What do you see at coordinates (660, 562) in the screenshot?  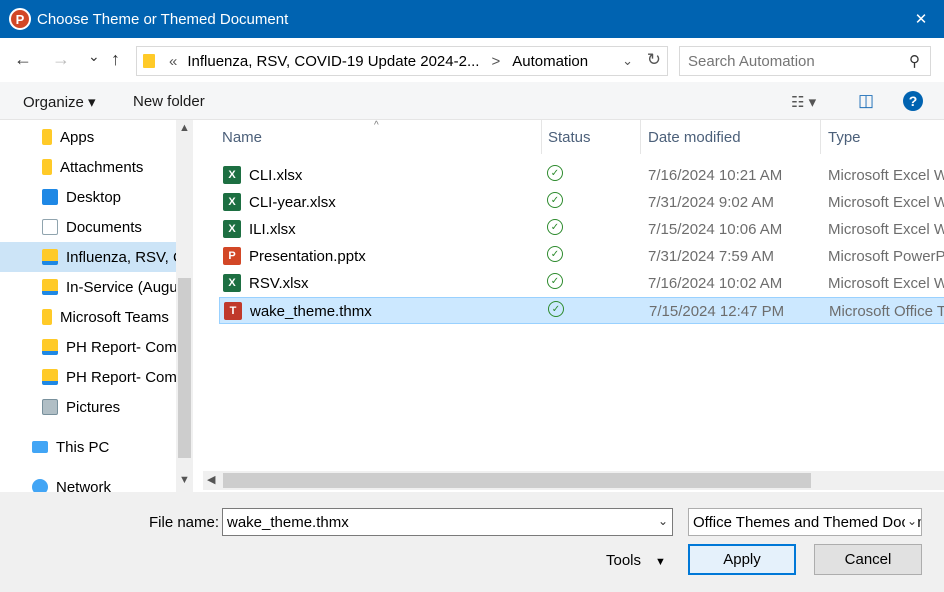 I see `caret-down-icon: ▼` at bounding box center [660, 562].